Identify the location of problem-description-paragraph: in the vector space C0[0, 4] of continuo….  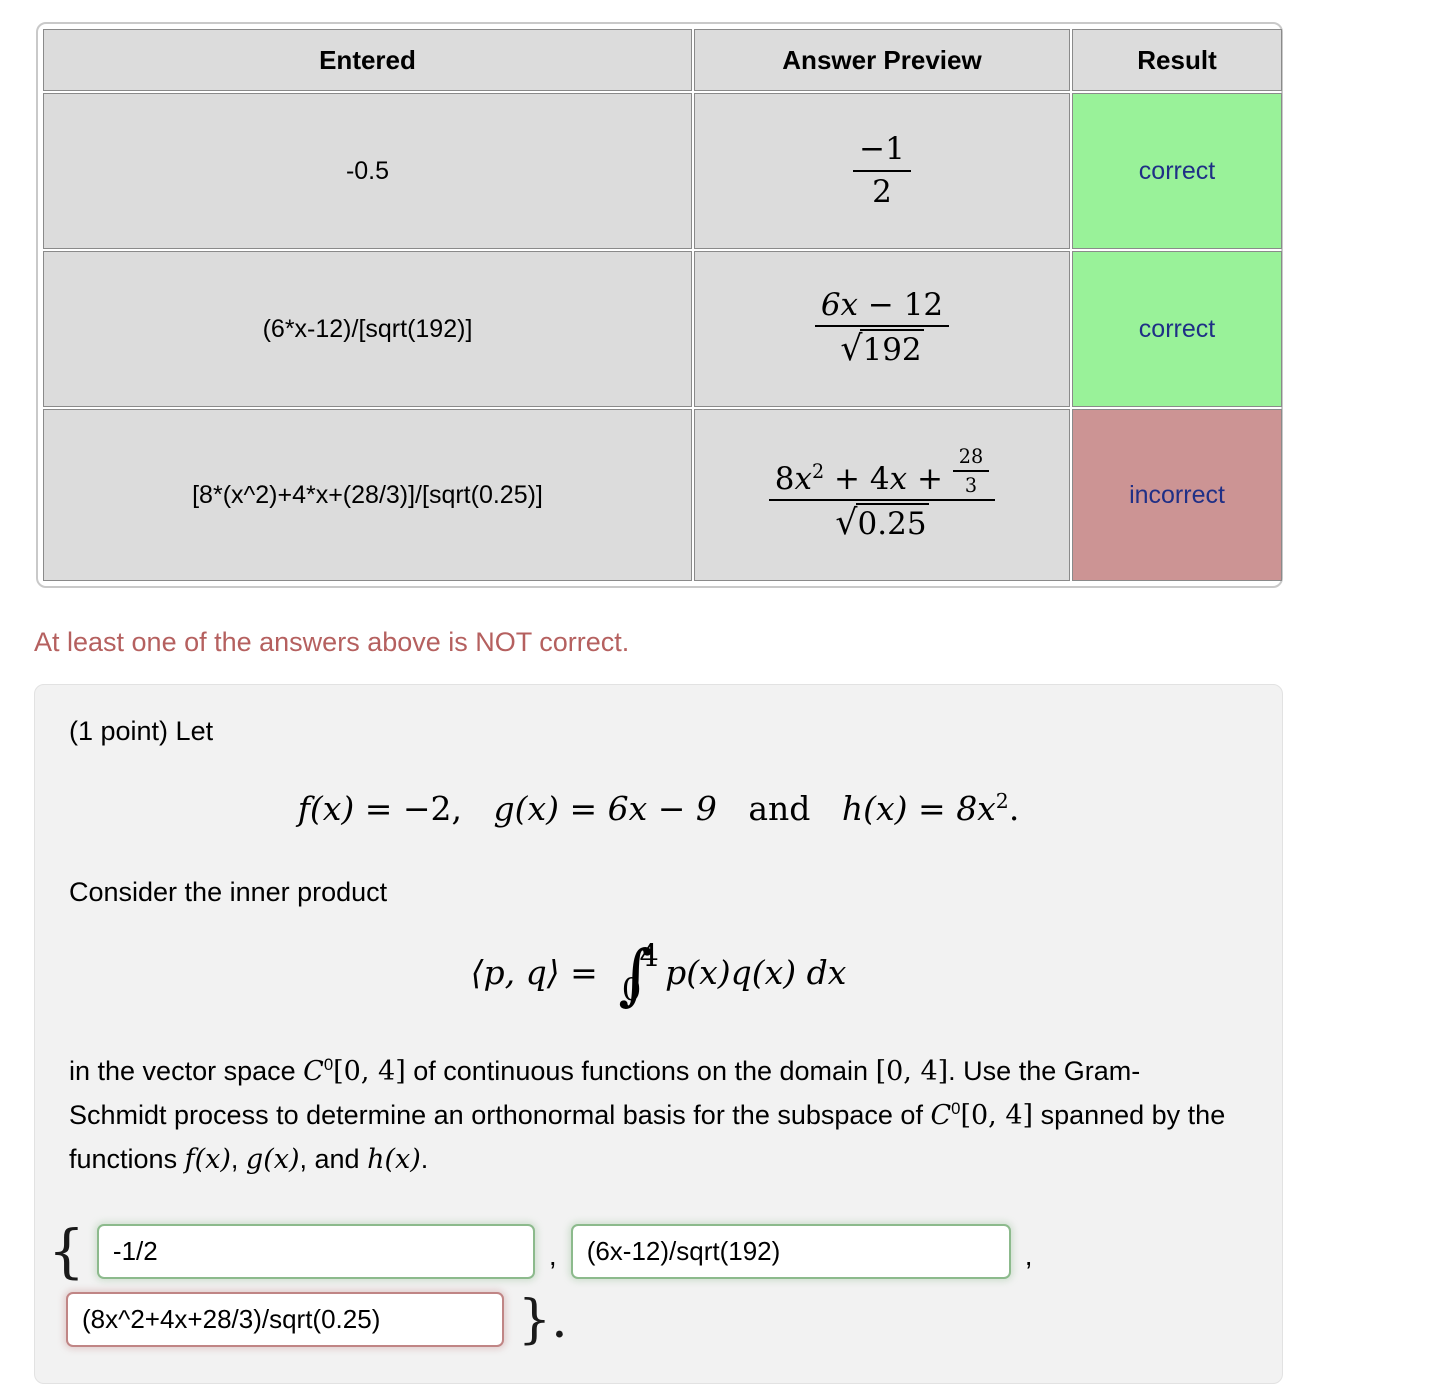
(647, 1115).